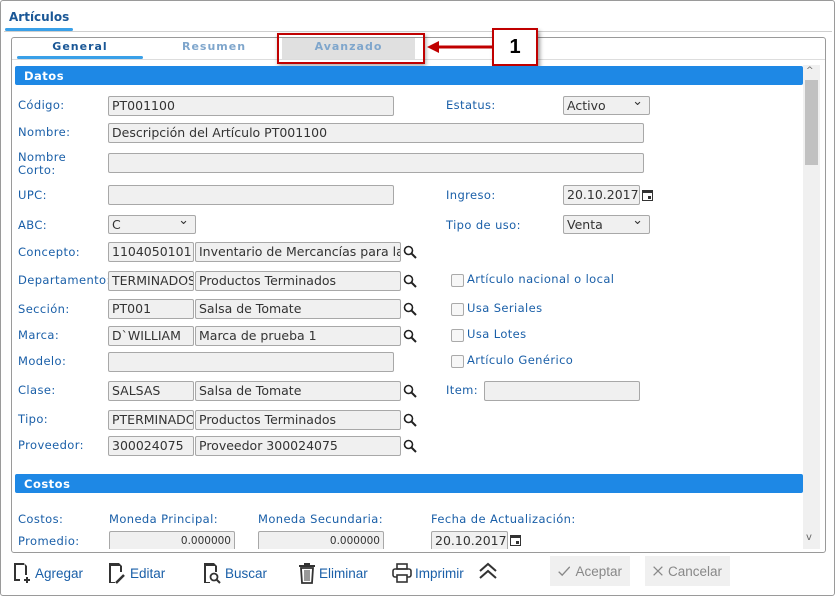  Describe the element at coordinates (811, 122) in the screenshot. I see `scrollbar-thumb` at that location.